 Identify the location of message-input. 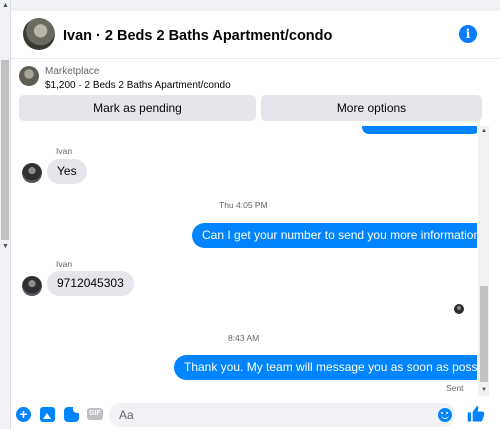
(282, 415).